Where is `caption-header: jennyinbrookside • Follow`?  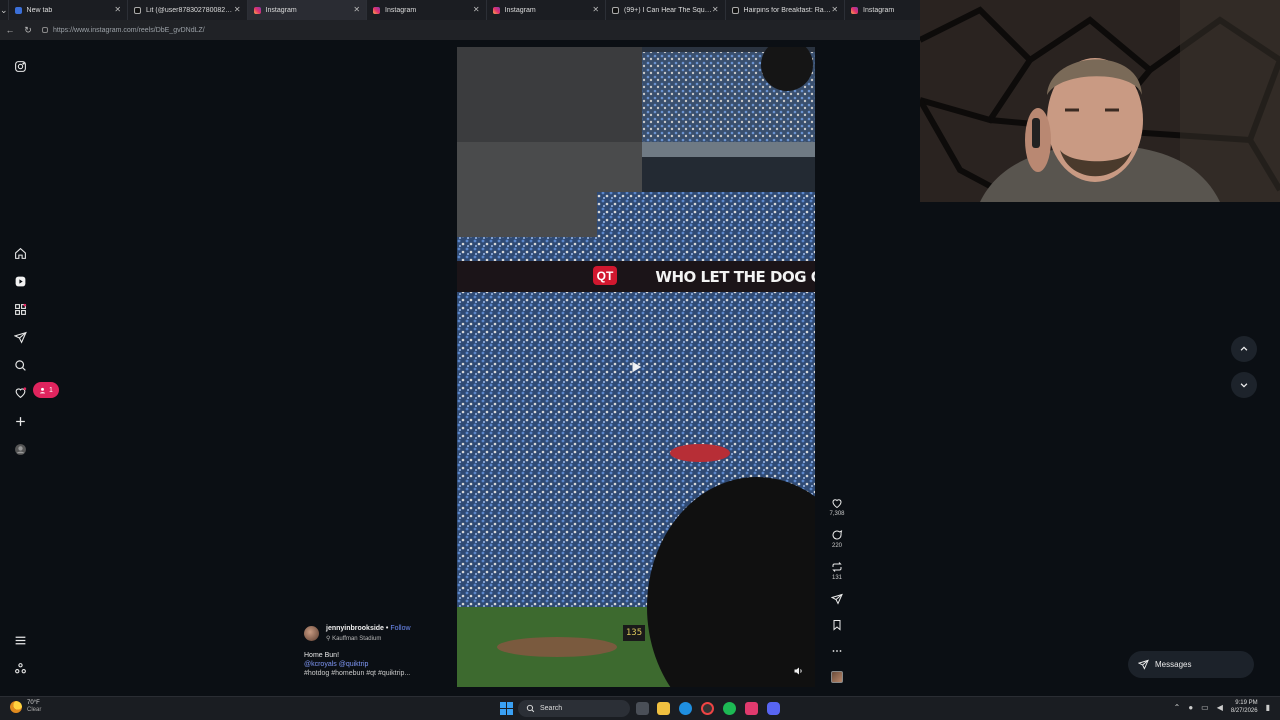 caption-header: jennyinbrookside • Follow is located at coordinates (368, 628).